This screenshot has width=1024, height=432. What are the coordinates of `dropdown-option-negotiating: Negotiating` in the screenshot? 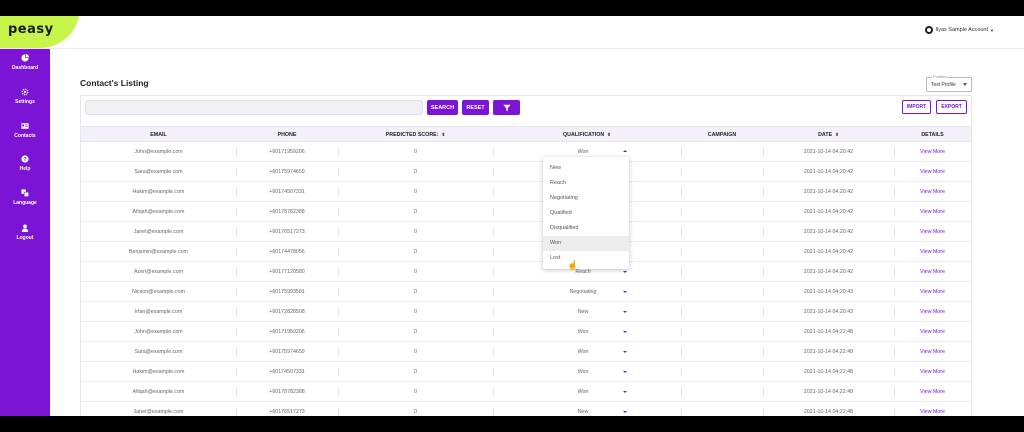 It's located at (586, 198).